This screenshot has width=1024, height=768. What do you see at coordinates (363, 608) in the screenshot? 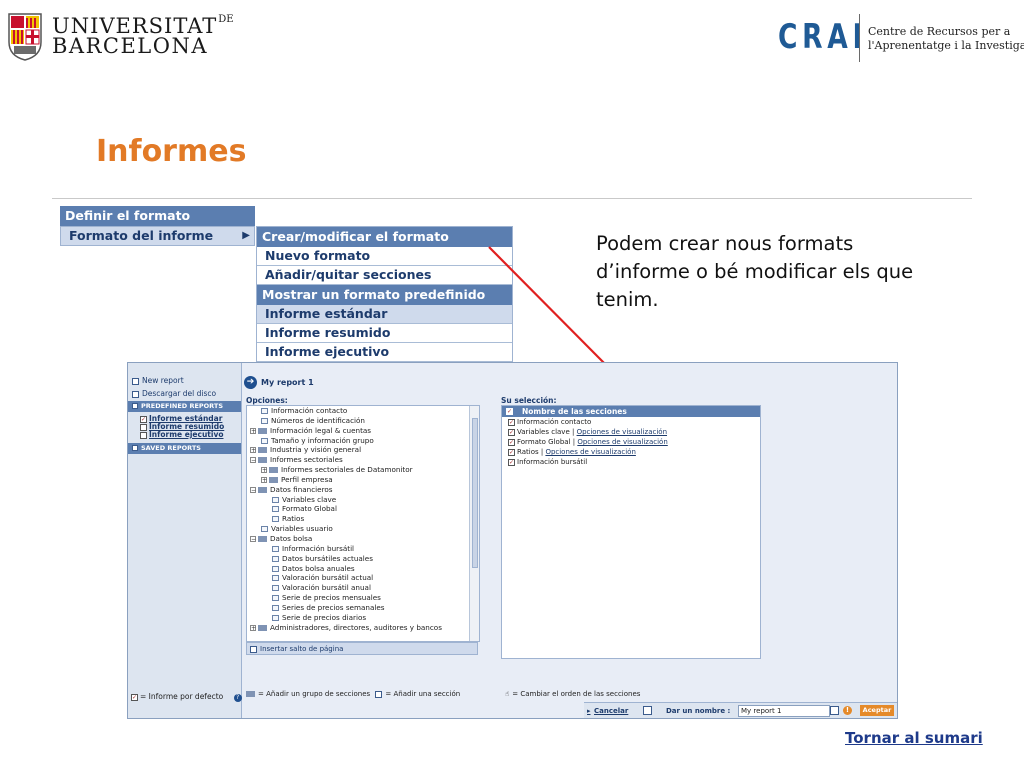
I see `tree-item: Series de precios semanales` at bounding box center [363, 608].